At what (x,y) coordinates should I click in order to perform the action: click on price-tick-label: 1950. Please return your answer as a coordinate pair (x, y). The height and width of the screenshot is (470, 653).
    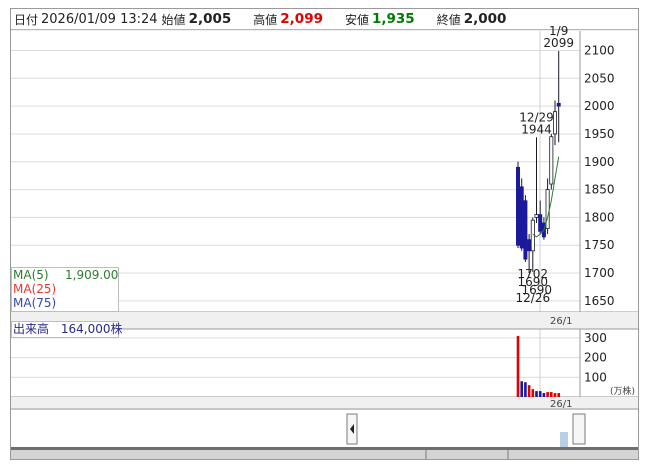
    Looking at the image, I should click on (599, 134).